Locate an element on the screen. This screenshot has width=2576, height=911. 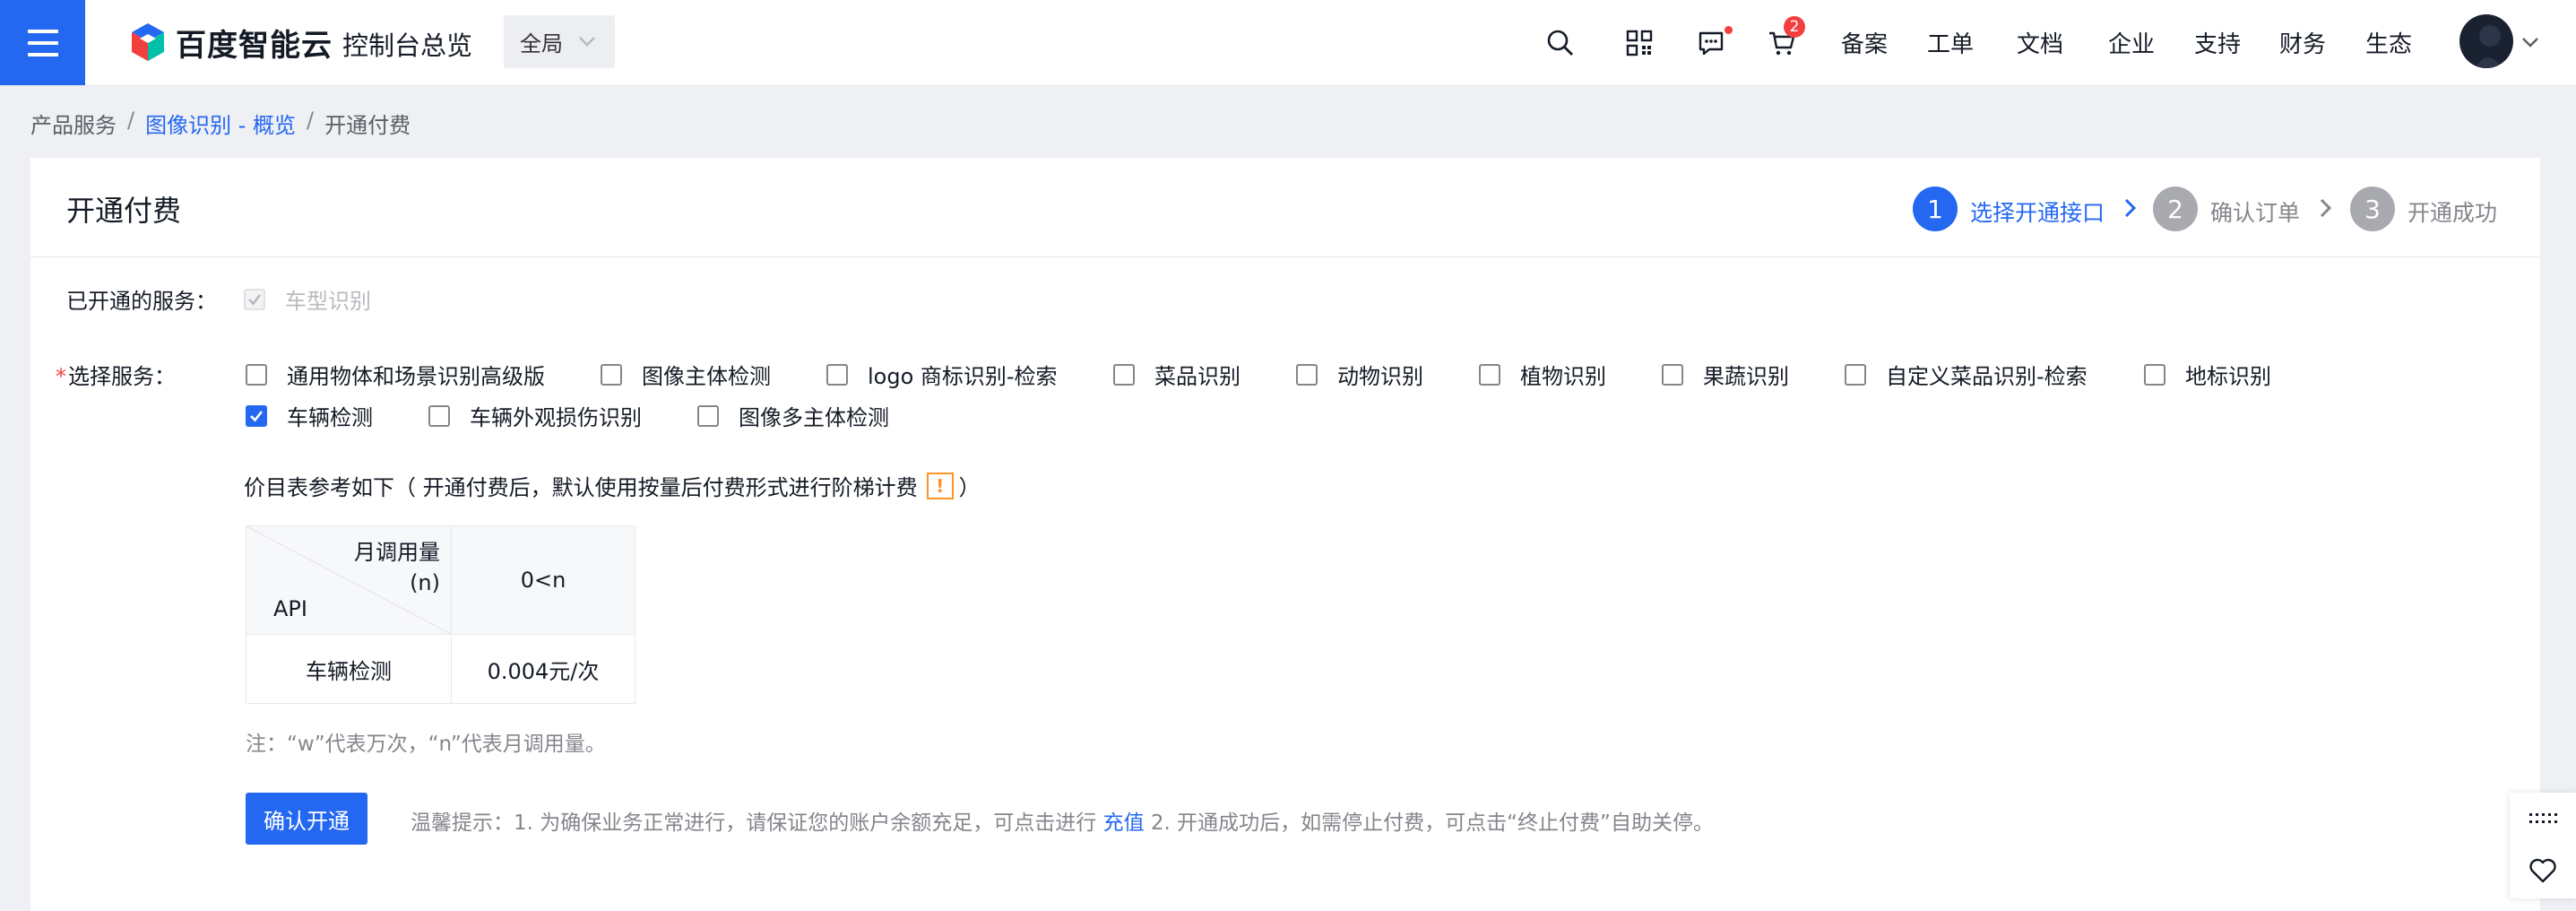
checkbox-label: 通用物体和场景识别高级版 is located at coordinates (416, 376).